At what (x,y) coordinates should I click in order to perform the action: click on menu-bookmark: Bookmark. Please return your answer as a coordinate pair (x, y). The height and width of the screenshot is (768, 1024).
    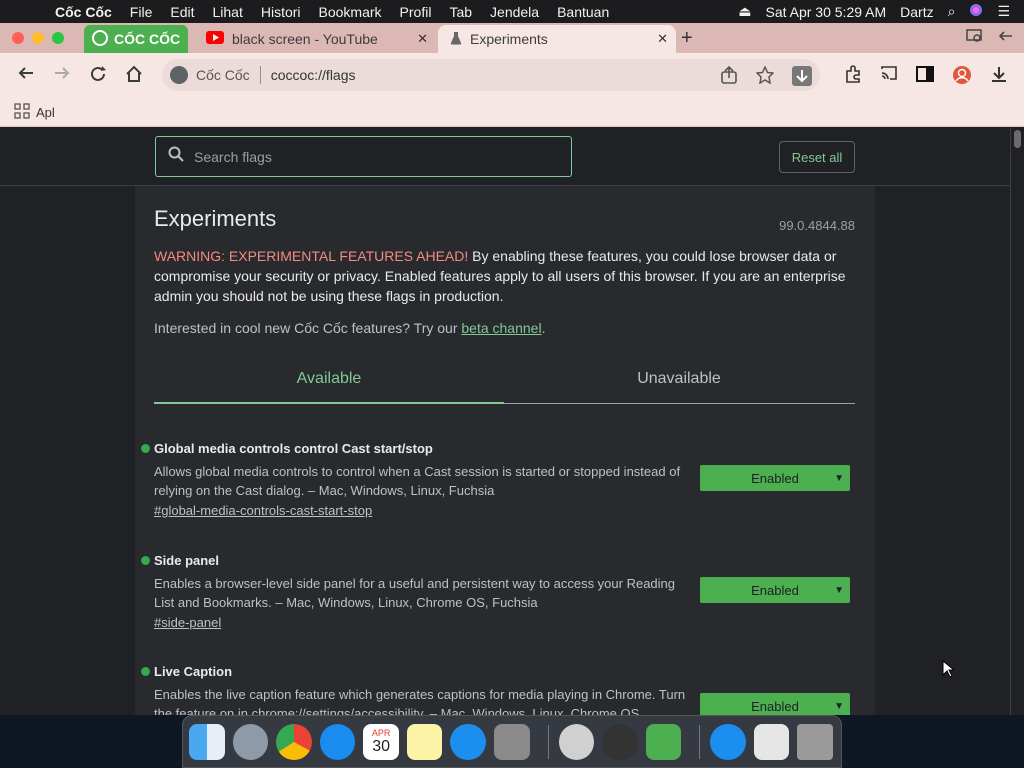
    Looking at the image, I should click on (350, 12).